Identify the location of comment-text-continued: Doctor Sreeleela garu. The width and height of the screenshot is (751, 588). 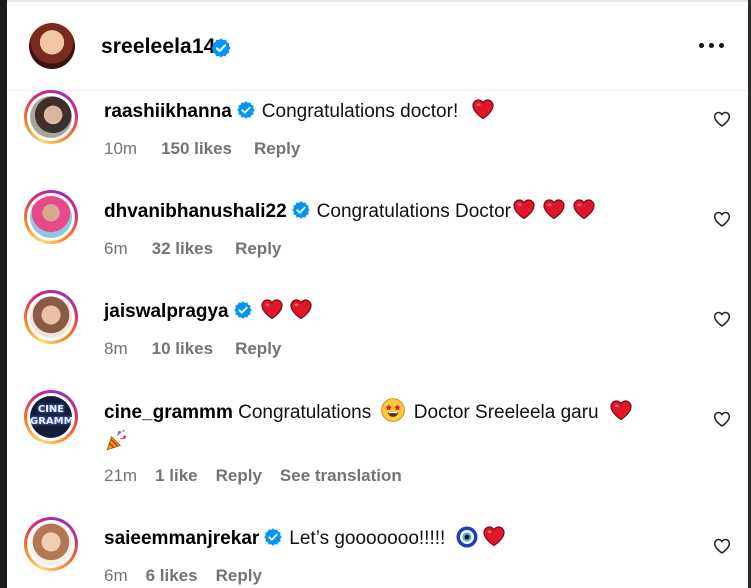
(506, 412).